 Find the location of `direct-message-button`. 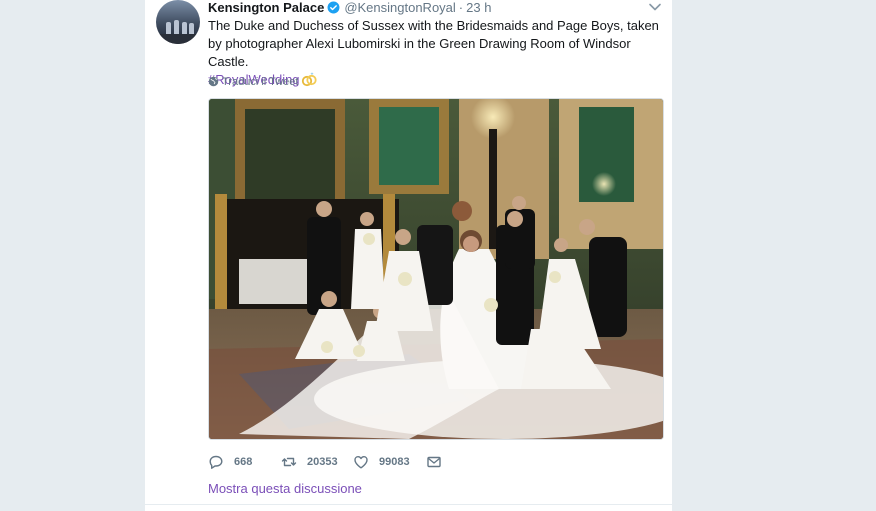

direct-message-button is located at coordinates (439, 462).